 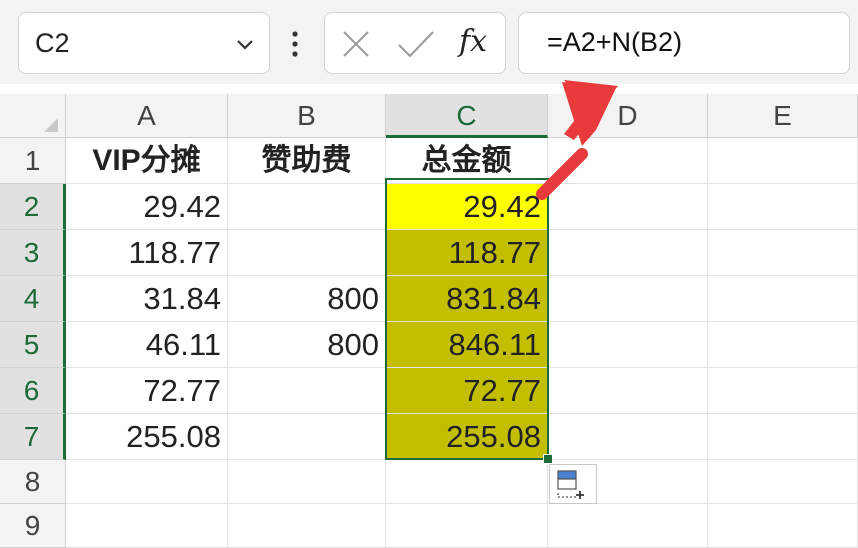 I want to click on formula-bar: =A2+N(B2), so click(x=684, y=43).